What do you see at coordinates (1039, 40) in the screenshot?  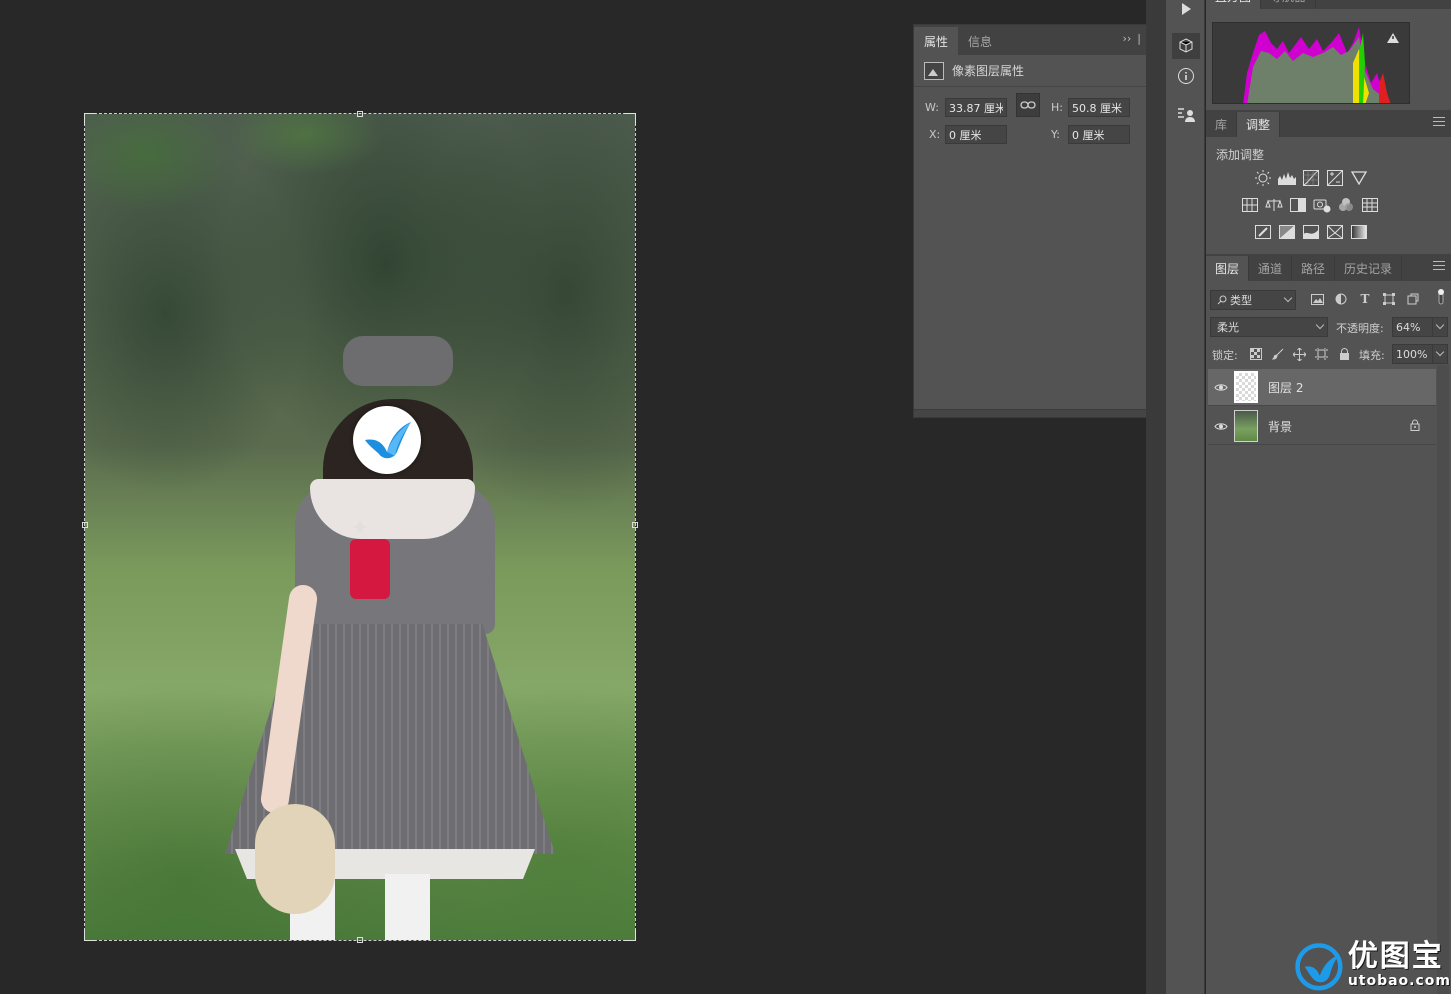 I see `properties-tab-bar: 属性 信息 ›› |` at bounding box center [1039, 40].